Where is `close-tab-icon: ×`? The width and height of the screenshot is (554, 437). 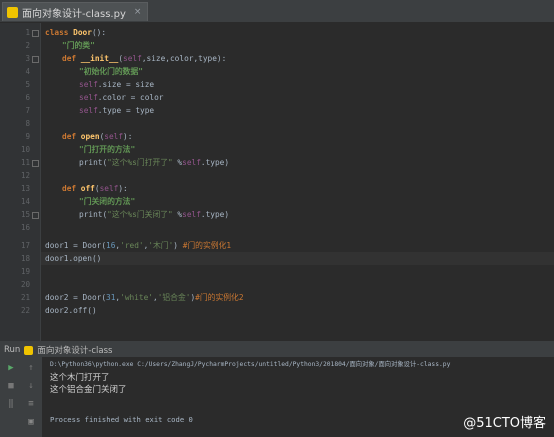 close-tab-icon: × is located at coordinates (138, 12).